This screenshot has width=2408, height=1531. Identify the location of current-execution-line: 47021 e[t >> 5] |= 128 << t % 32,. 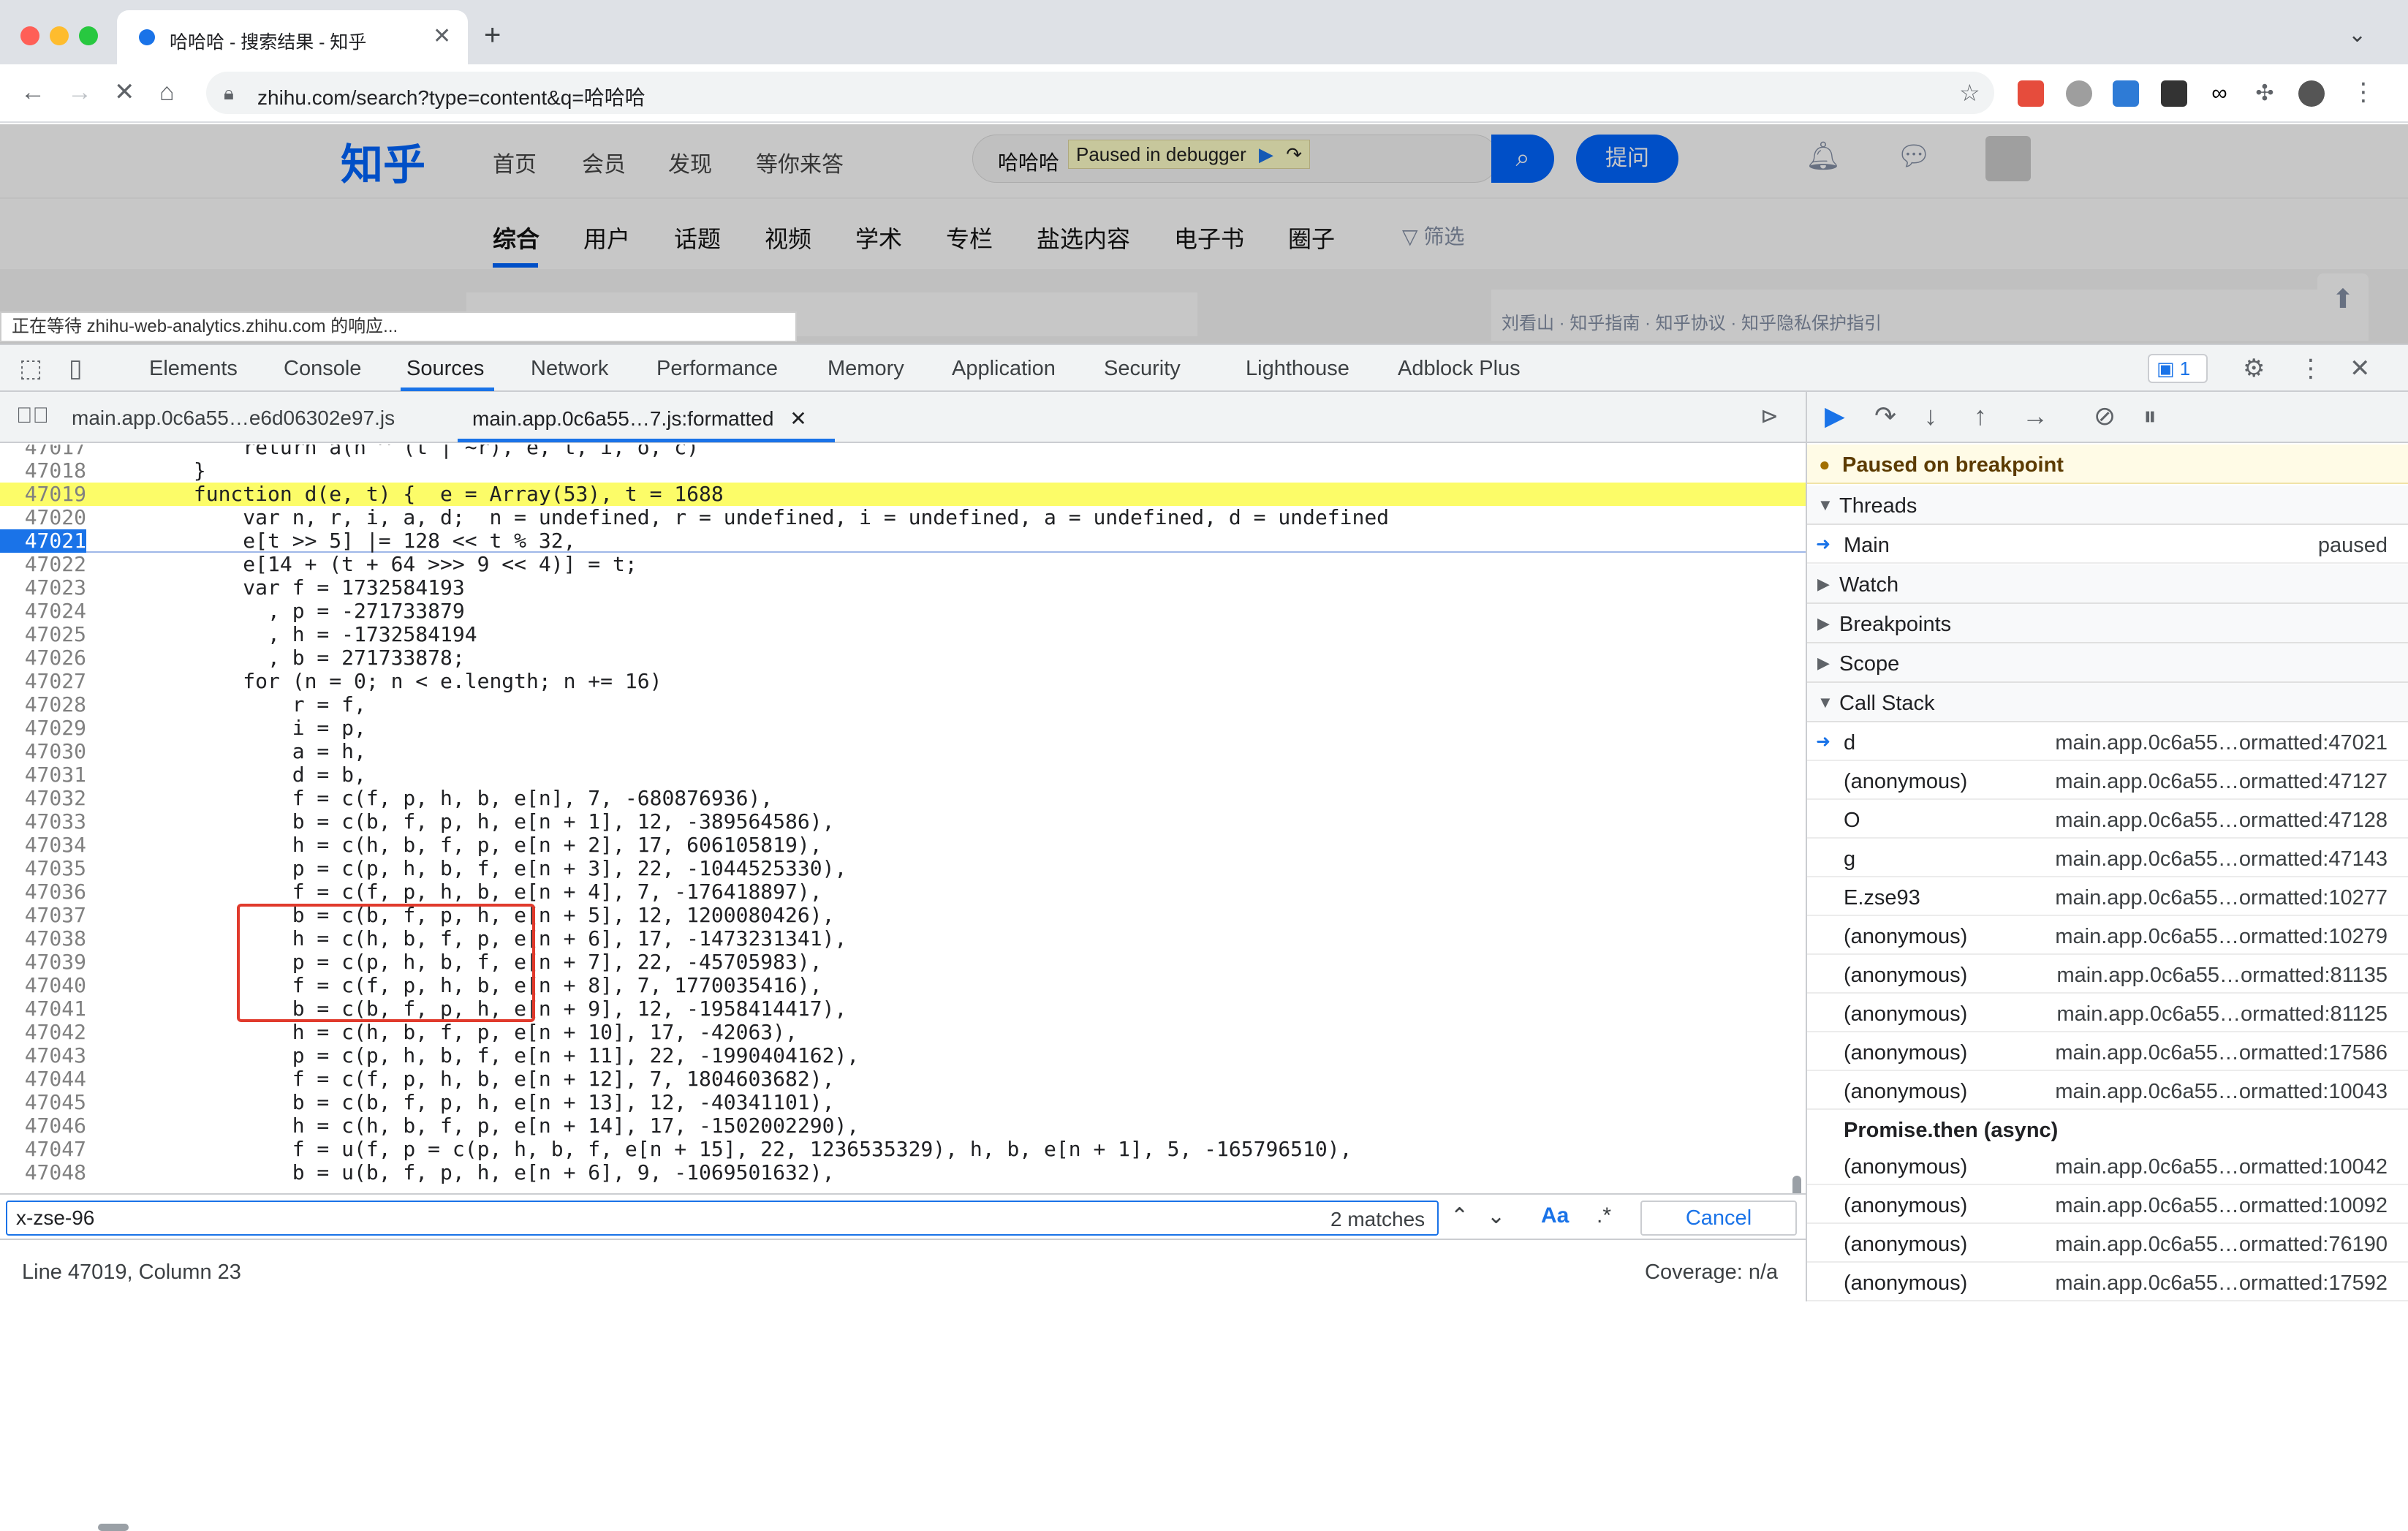
(903, 541).